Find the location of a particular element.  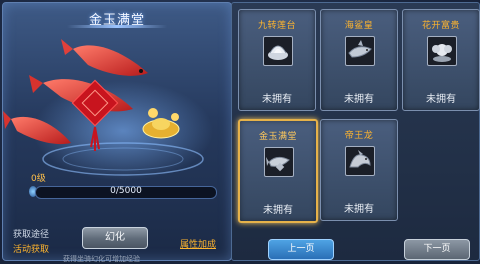

exp-progress-text: 0/5000 is located at coordinates (126, 191).